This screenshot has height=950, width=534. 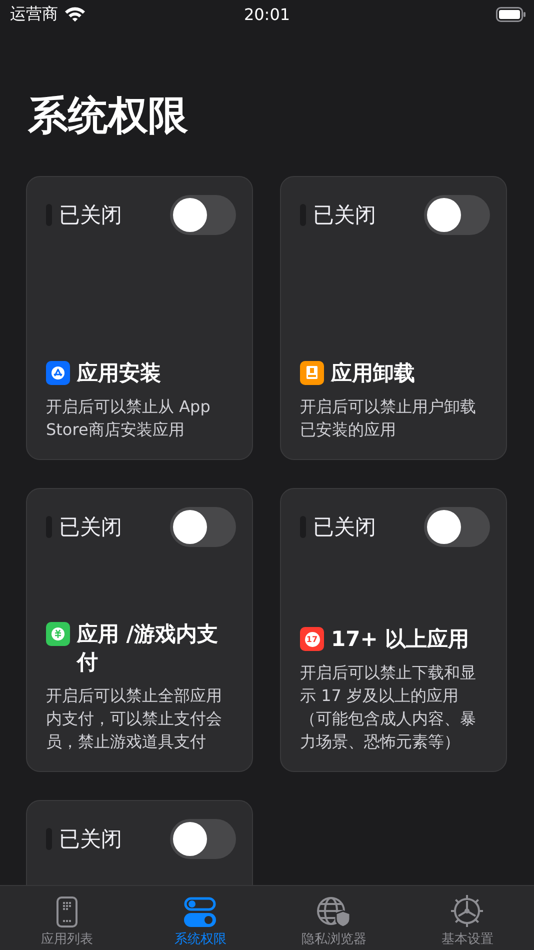 What do you see at coordinates (75, 14) in the screenshot?
I see `wifi-icon` at bounding box center [75, 14].